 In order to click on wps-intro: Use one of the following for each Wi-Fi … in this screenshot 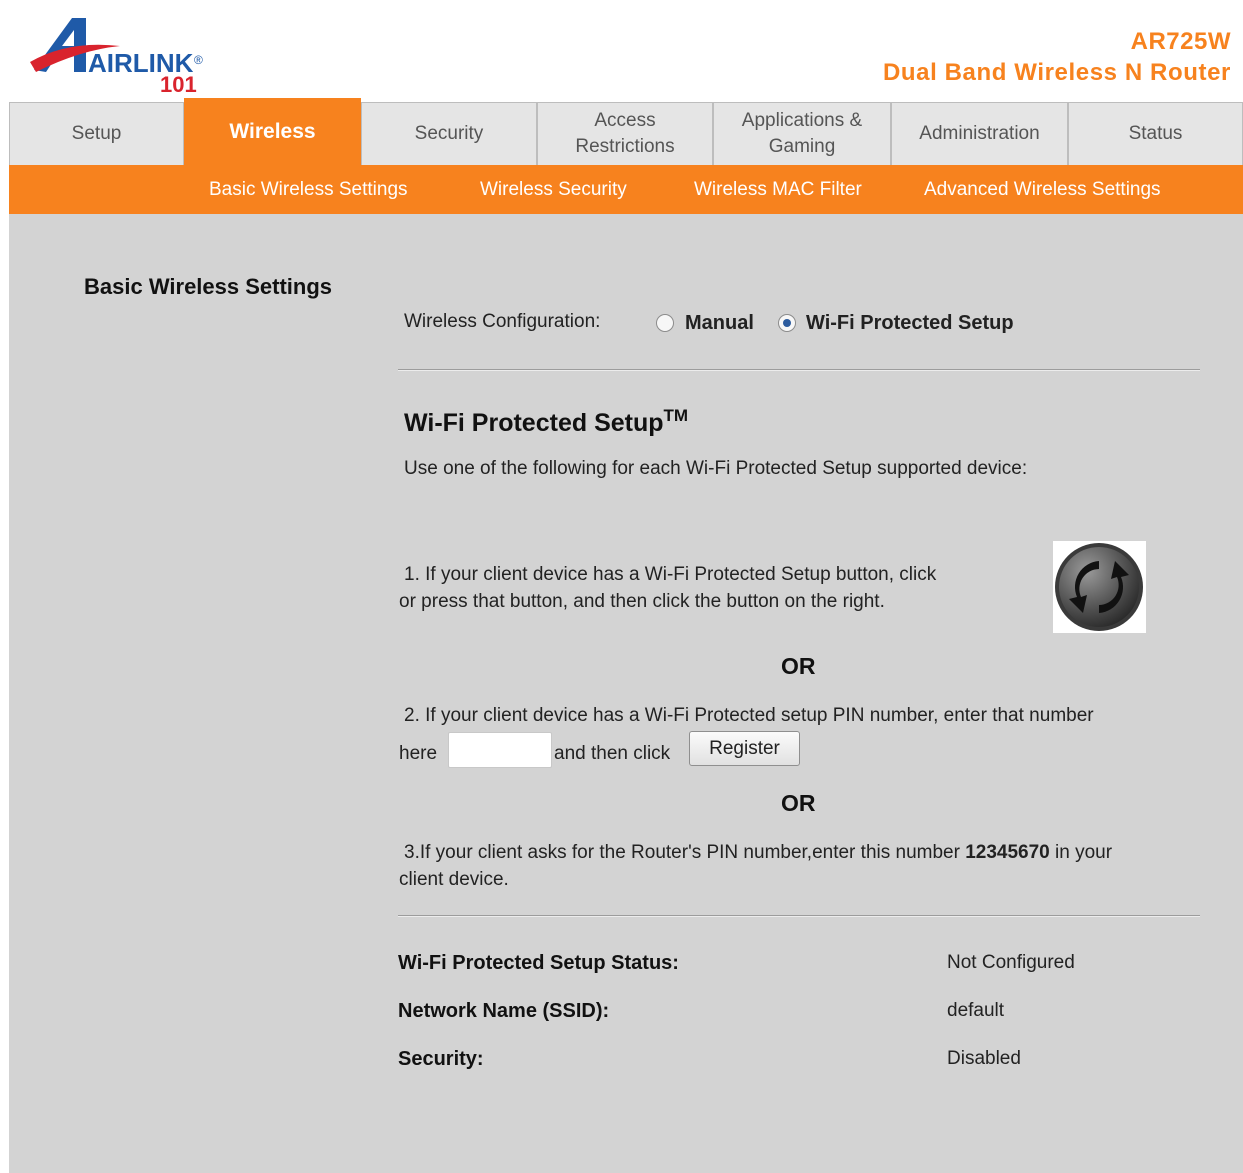, I will do `click(716, 468)`.